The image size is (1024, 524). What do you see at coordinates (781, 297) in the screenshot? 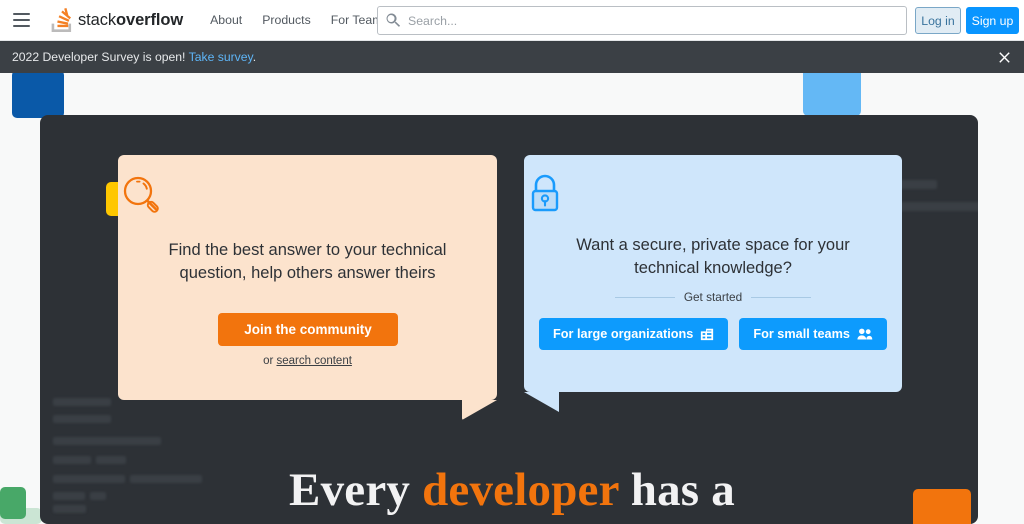
I see `divider-rule-right` at bounding box center [781, 297].